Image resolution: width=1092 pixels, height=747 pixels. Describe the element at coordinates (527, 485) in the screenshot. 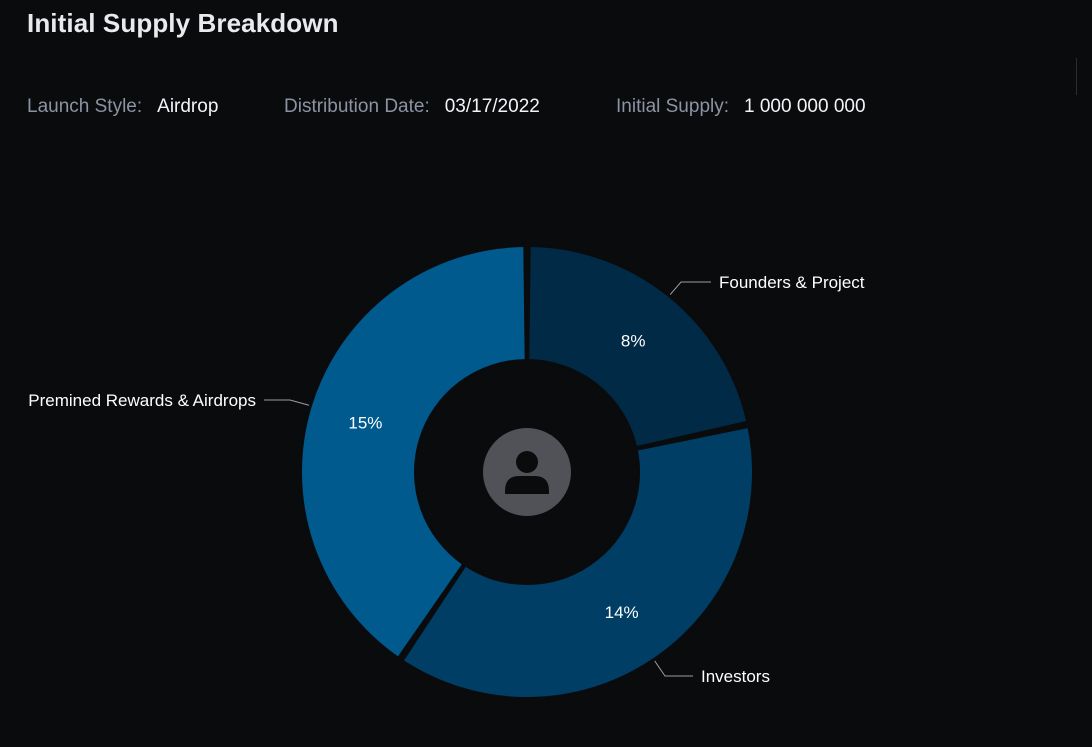

I see `avatar-shoulders` at that location.